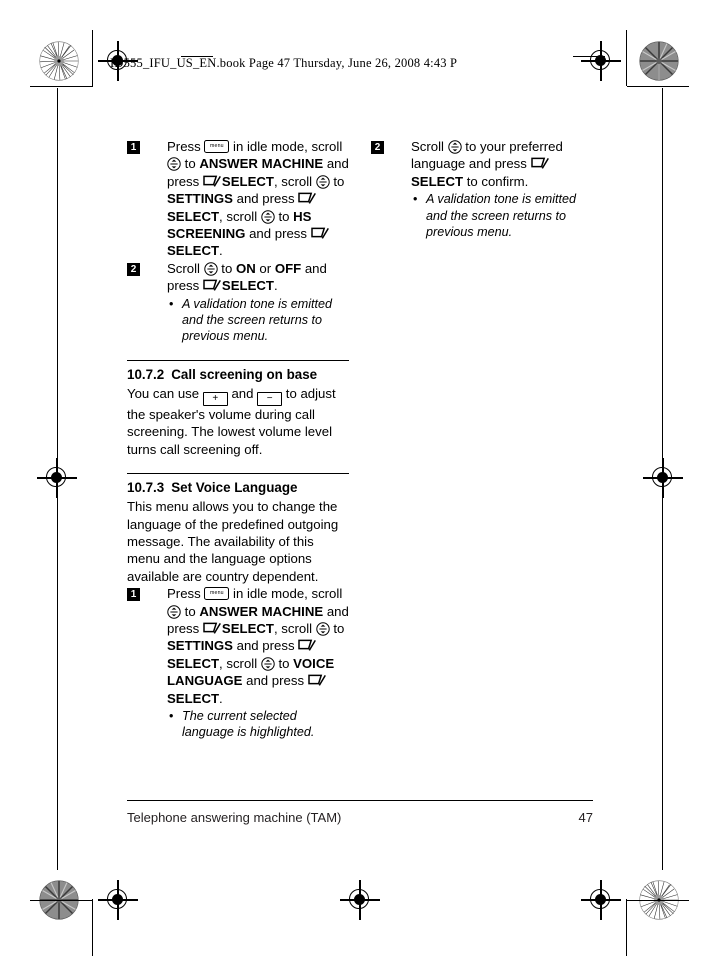  Describe the element at coordinates (146, 488) in the screenshot. I see `section-number: 10.7.3` at that location.